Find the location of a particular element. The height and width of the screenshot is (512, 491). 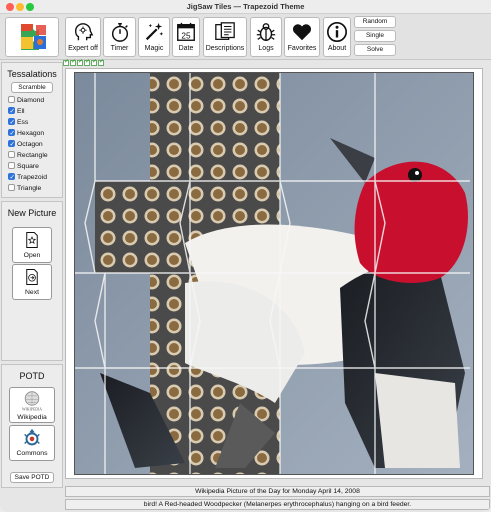

potd-title: POTD is located at coordinates (32, 376).